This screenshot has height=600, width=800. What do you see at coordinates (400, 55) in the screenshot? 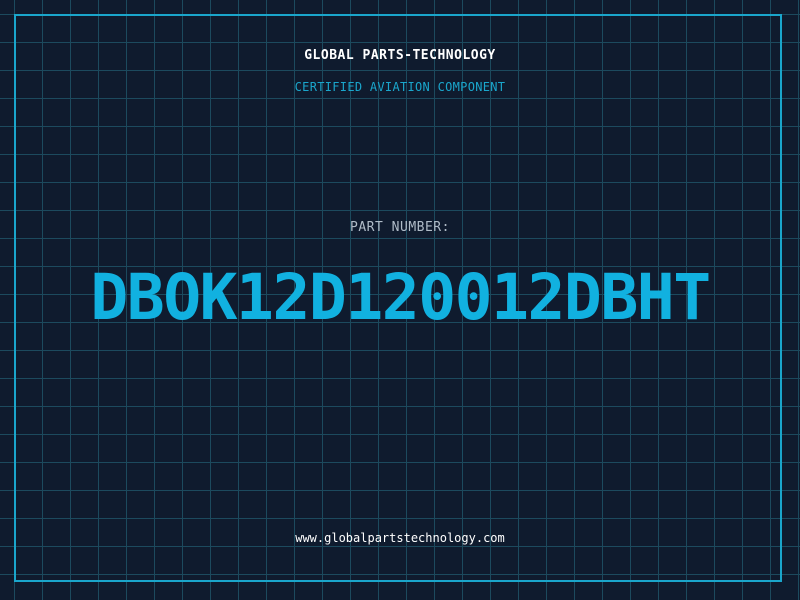
I see `brand-title: GLOBAL PARTS-TECHNOLOGY` at bounding box center [400, 55].